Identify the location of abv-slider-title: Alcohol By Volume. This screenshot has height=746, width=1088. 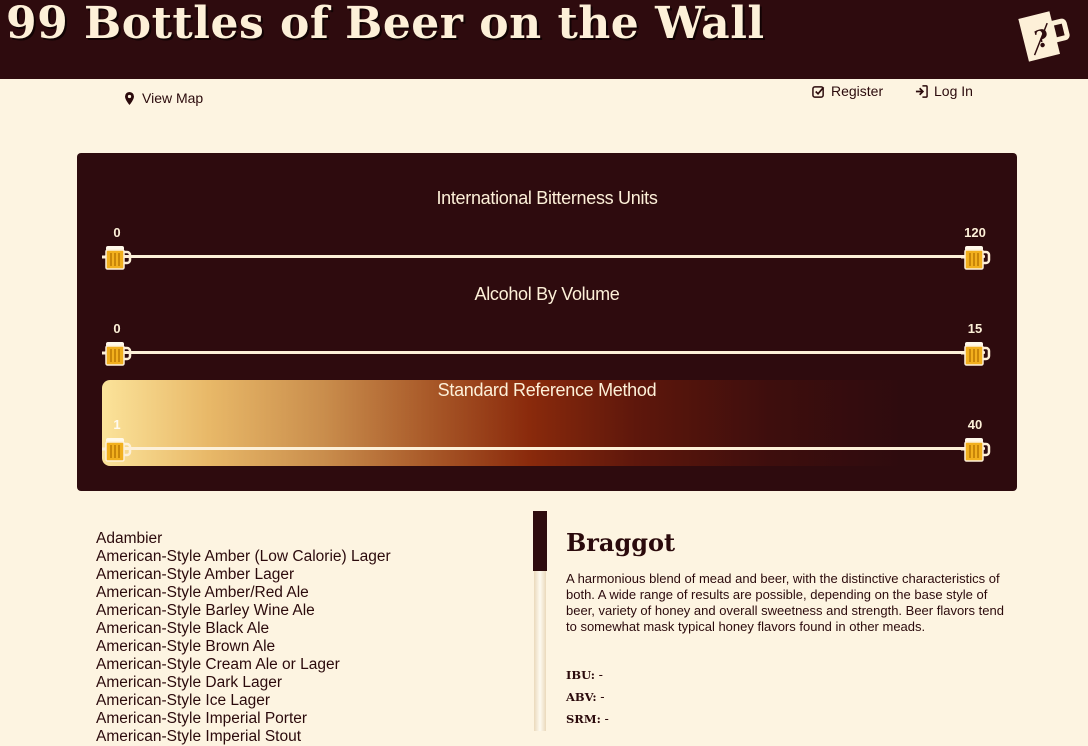
(547, 294).